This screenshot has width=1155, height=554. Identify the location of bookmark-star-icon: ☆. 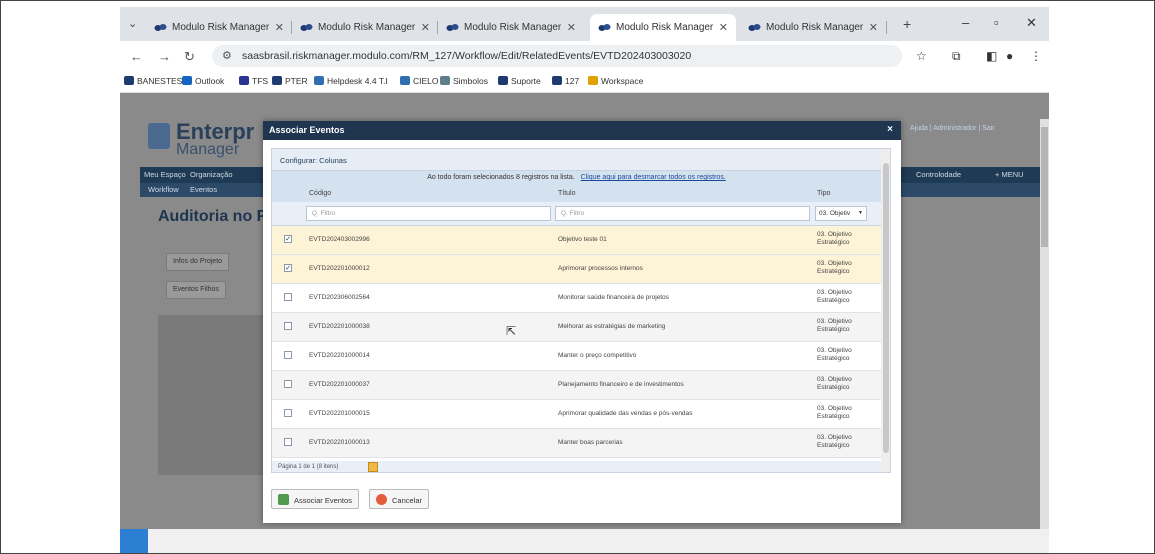
(921, 56).